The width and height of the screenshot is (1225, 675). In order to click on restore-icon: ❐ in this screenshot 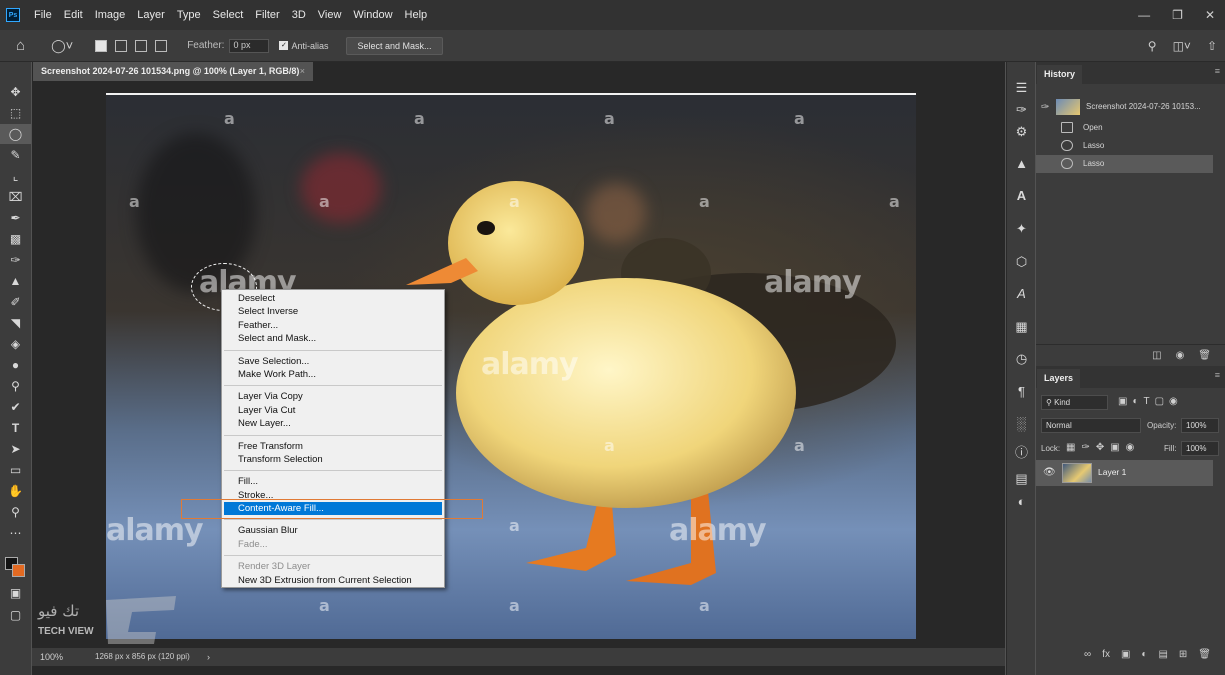, I will do `click(1177, 15)`.